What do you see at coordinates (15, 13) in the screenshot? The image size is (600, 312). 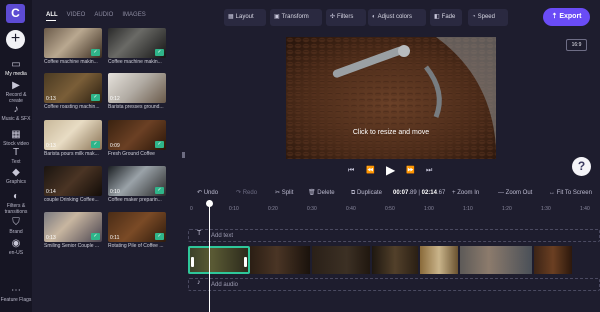 I see `app-logo: C` at bounding box center [15, 13].